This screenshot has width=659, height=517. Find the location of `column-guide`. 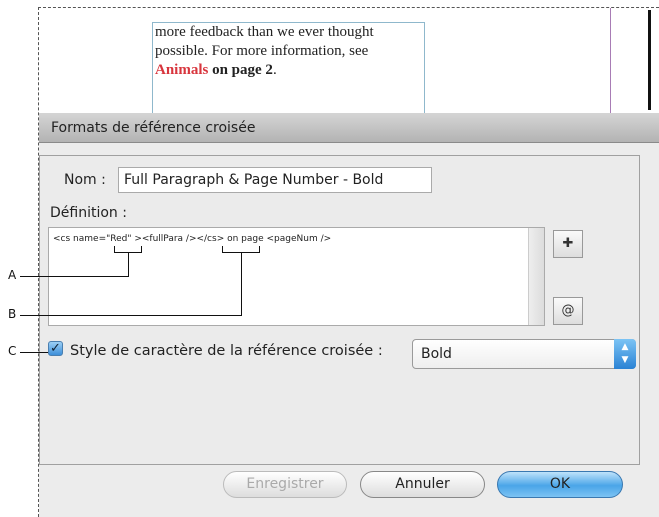

column-guide is located at coordinates (610, 61).